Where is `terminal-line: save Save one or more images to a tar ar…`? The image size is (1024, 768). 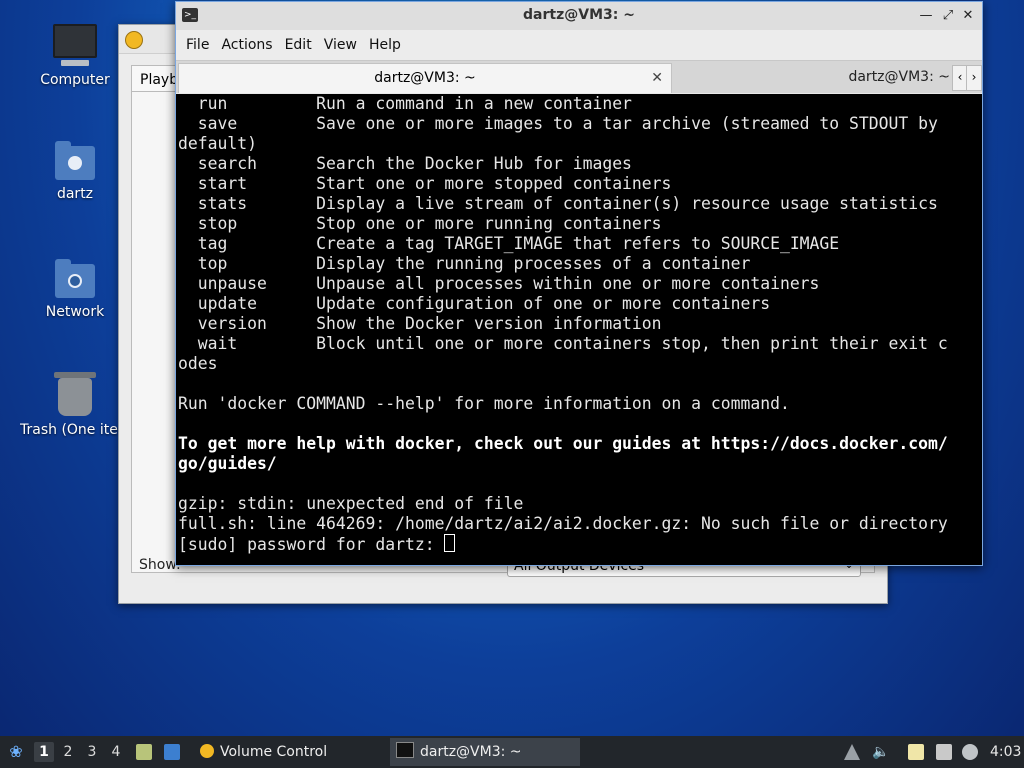
terminal-line: save Save one or more images to a tar ar… is located at coordinates (567, 123).